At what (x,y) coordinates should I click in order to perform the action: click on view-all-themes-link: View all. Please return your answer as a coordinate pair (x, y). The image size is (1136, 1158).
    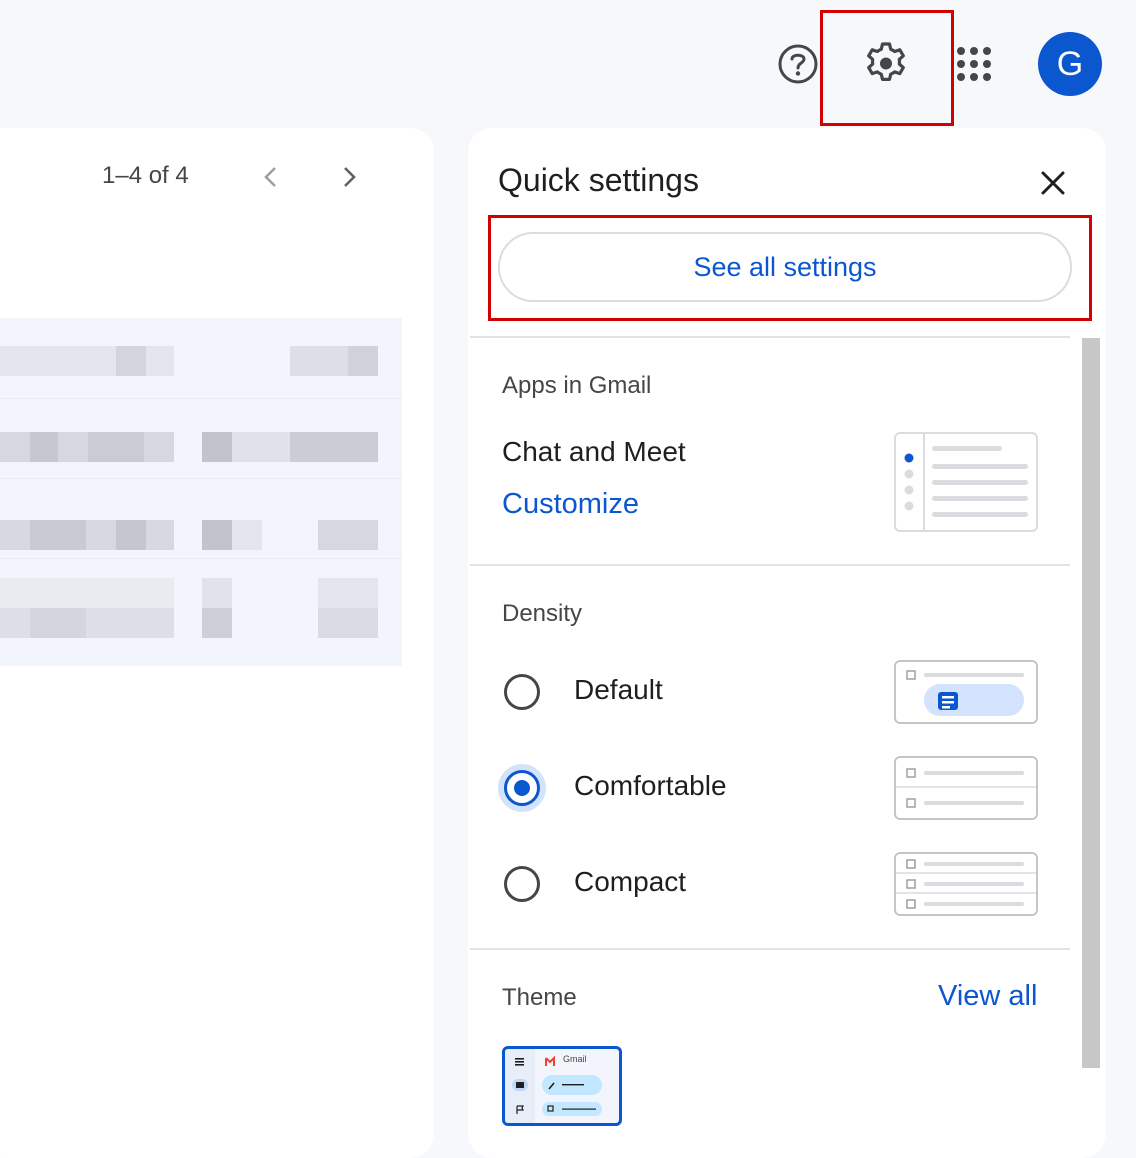
    Looking at the image, I should click on (987, 996).